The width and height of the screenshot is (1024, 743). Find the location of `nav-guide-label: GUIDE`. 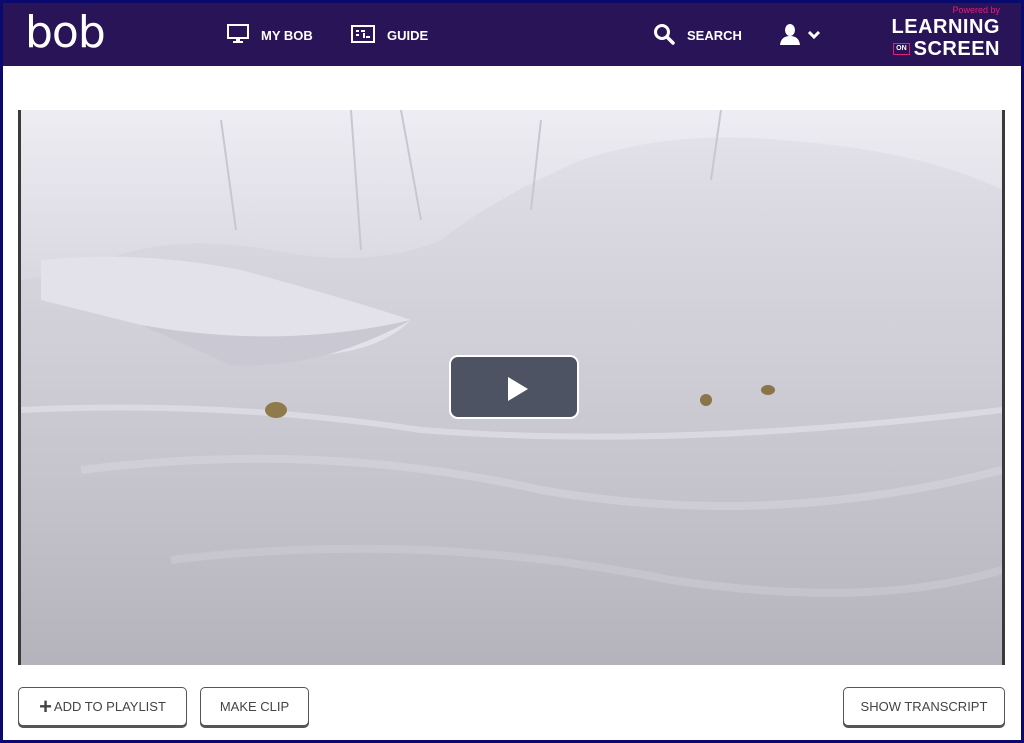

nav-guide-label: GUIDE is located at coordinates (408, 35).